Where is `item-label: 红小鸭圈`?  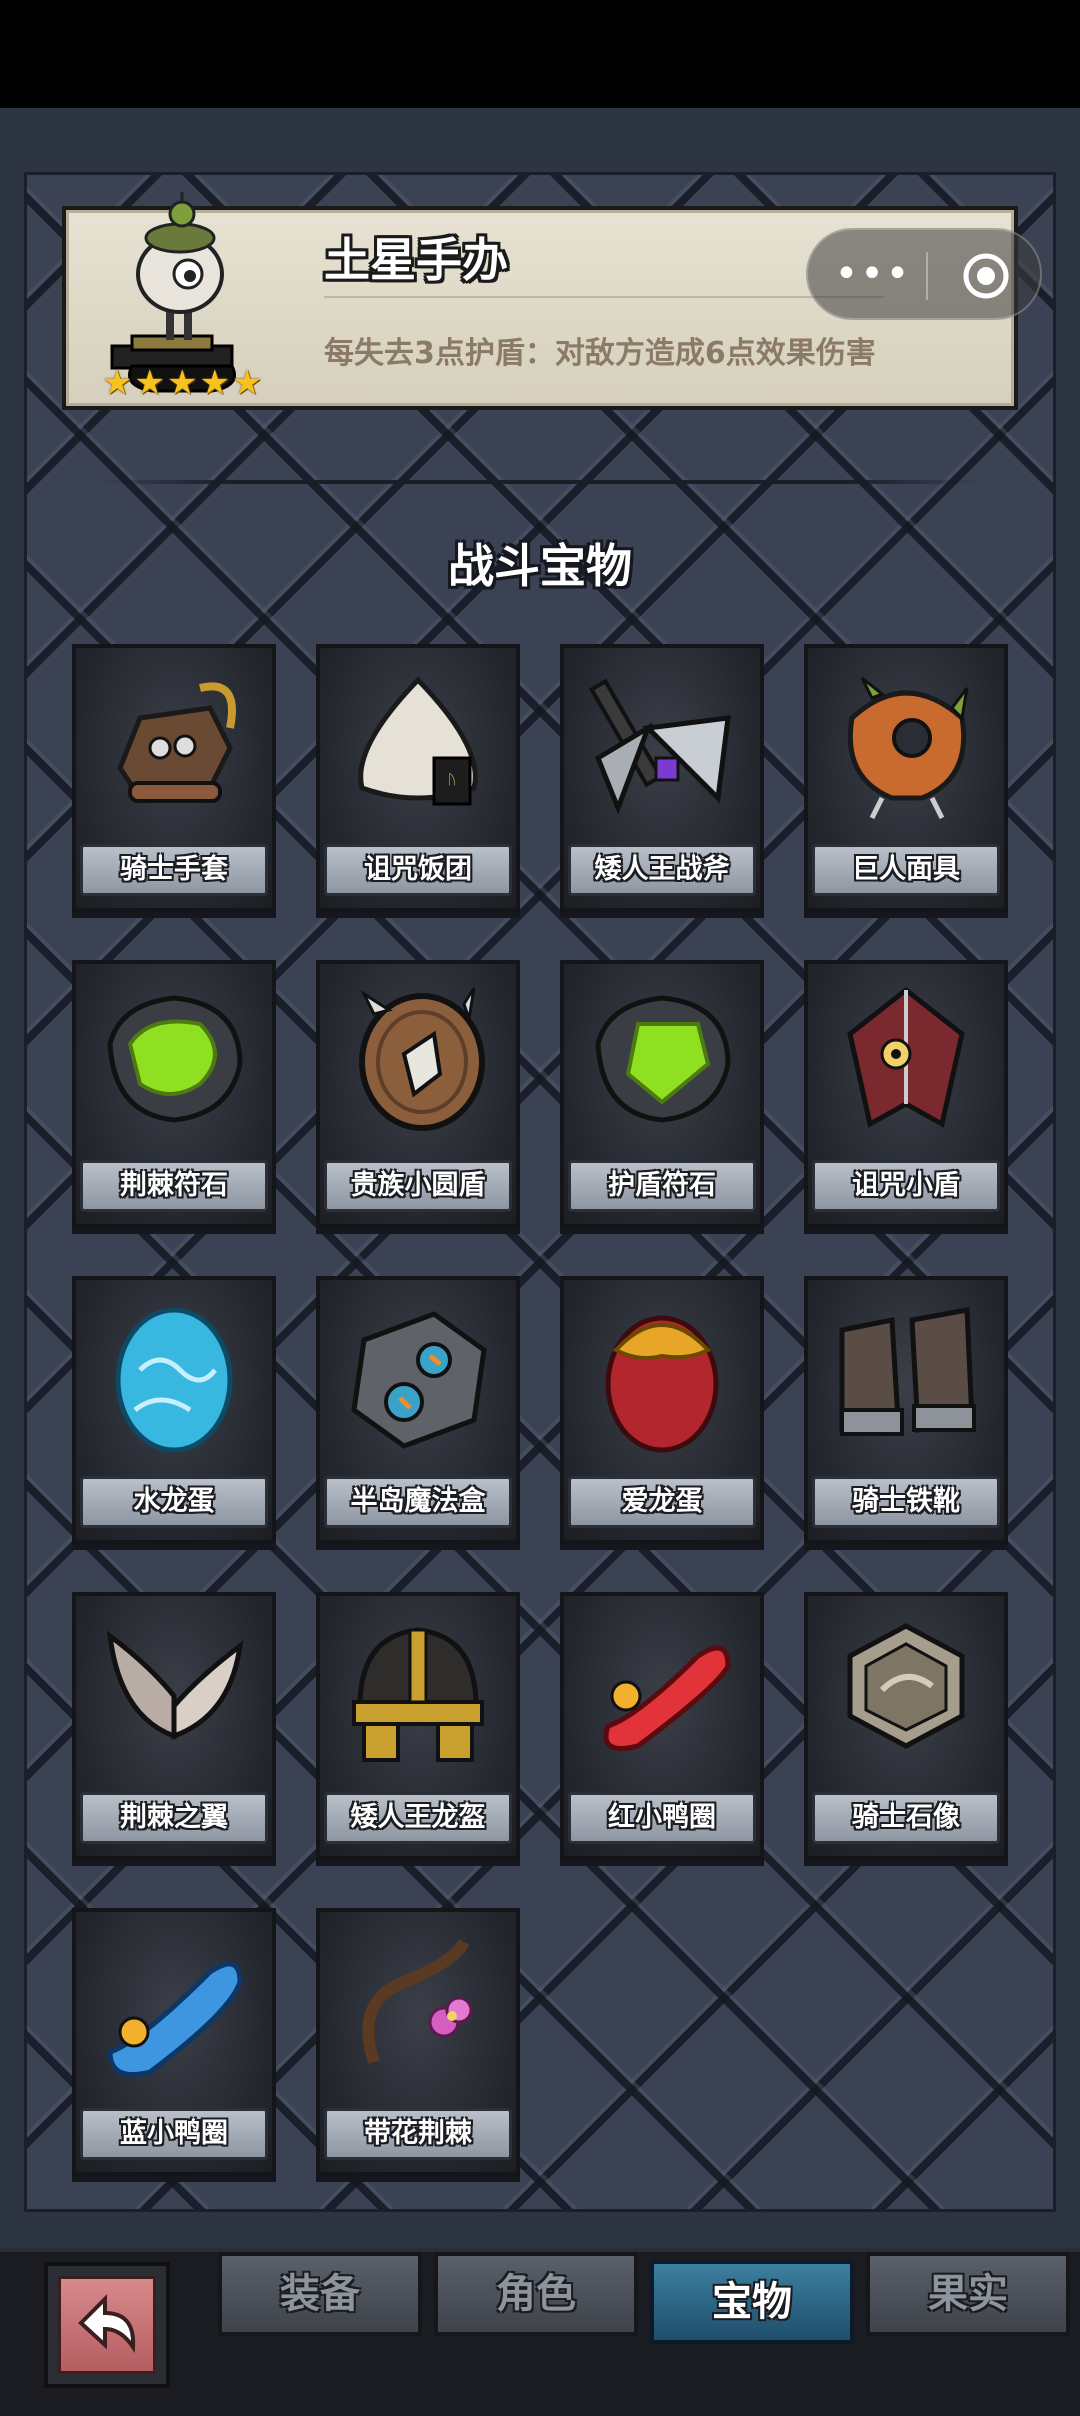 item-label: 红小鸭圈 is located at coordinates (662, 1818).